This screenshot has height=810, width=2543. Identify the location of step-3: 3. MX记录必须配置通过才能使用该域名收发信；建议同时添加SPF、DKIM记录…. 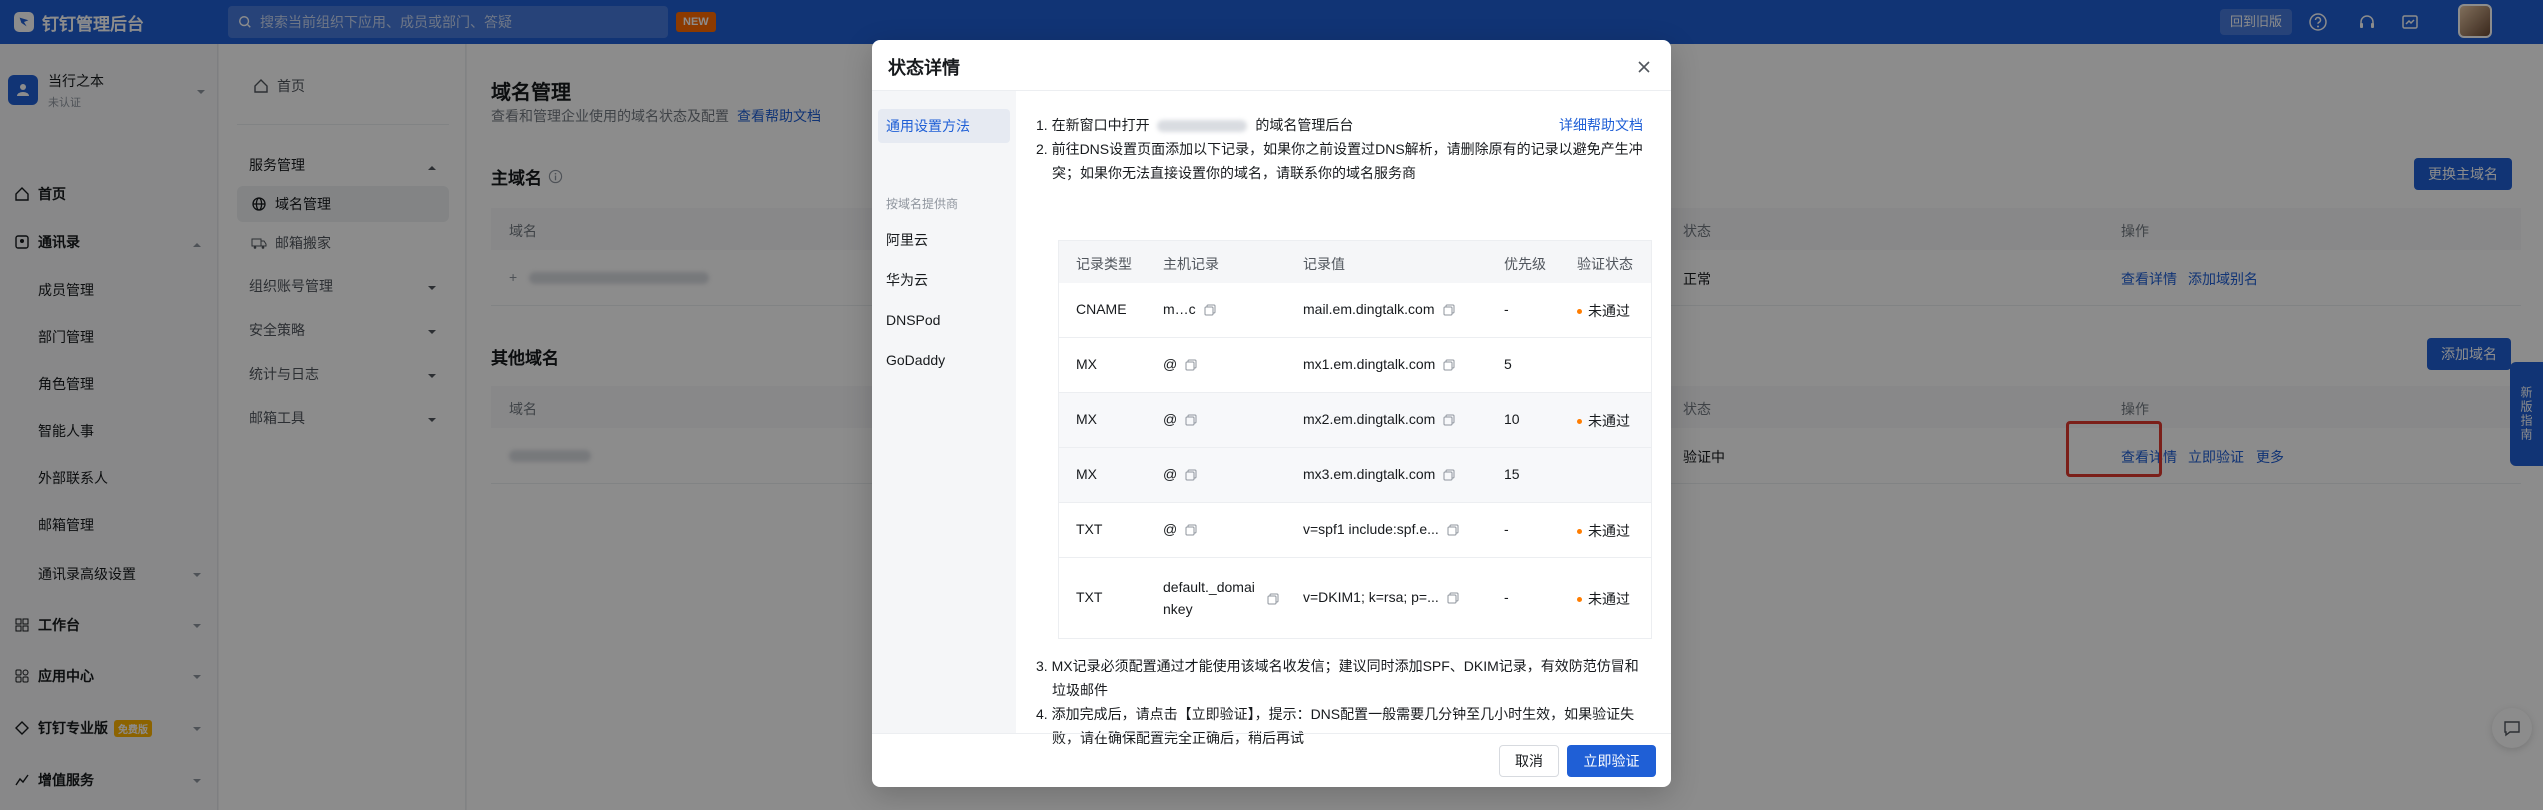
(1337, 678).